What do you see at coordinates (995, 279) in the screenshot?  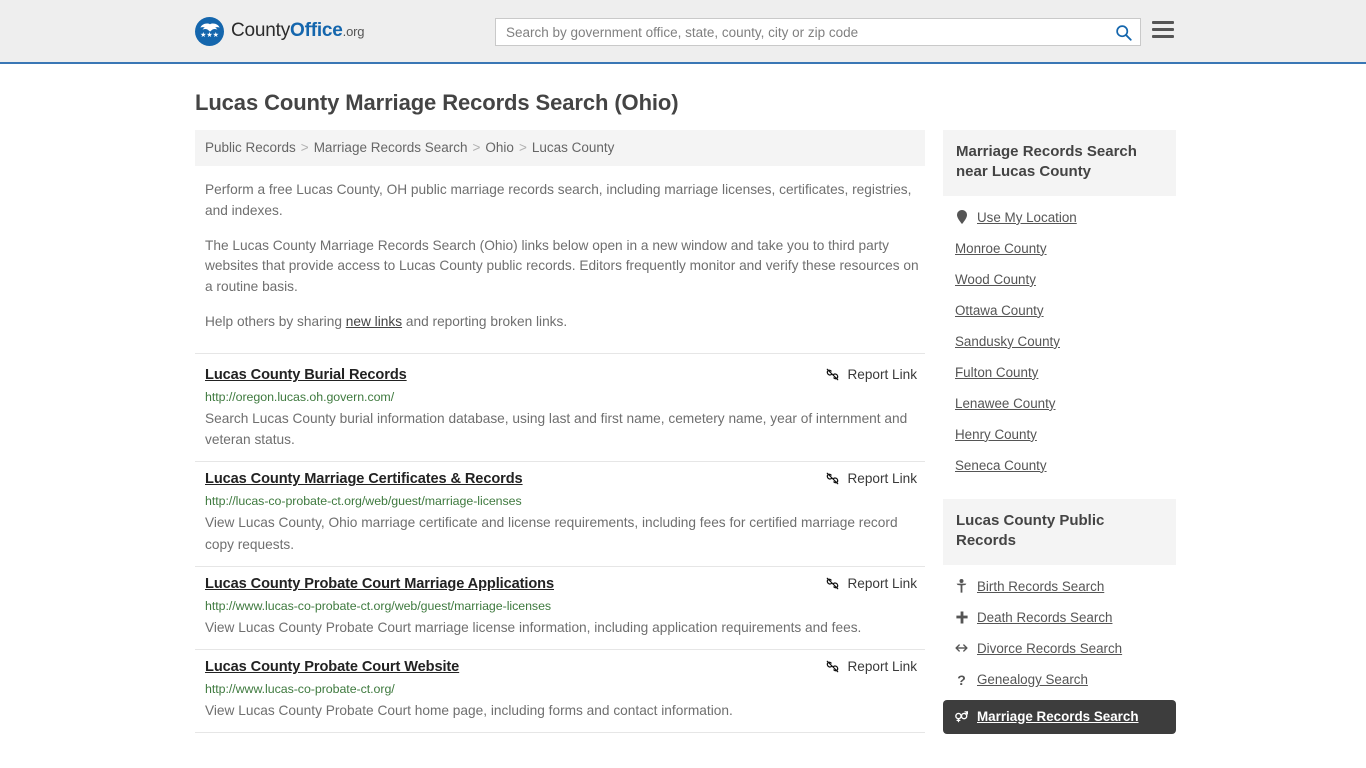 I see `sidebar-link-label: Wood County` at bounding box center [995, 279].